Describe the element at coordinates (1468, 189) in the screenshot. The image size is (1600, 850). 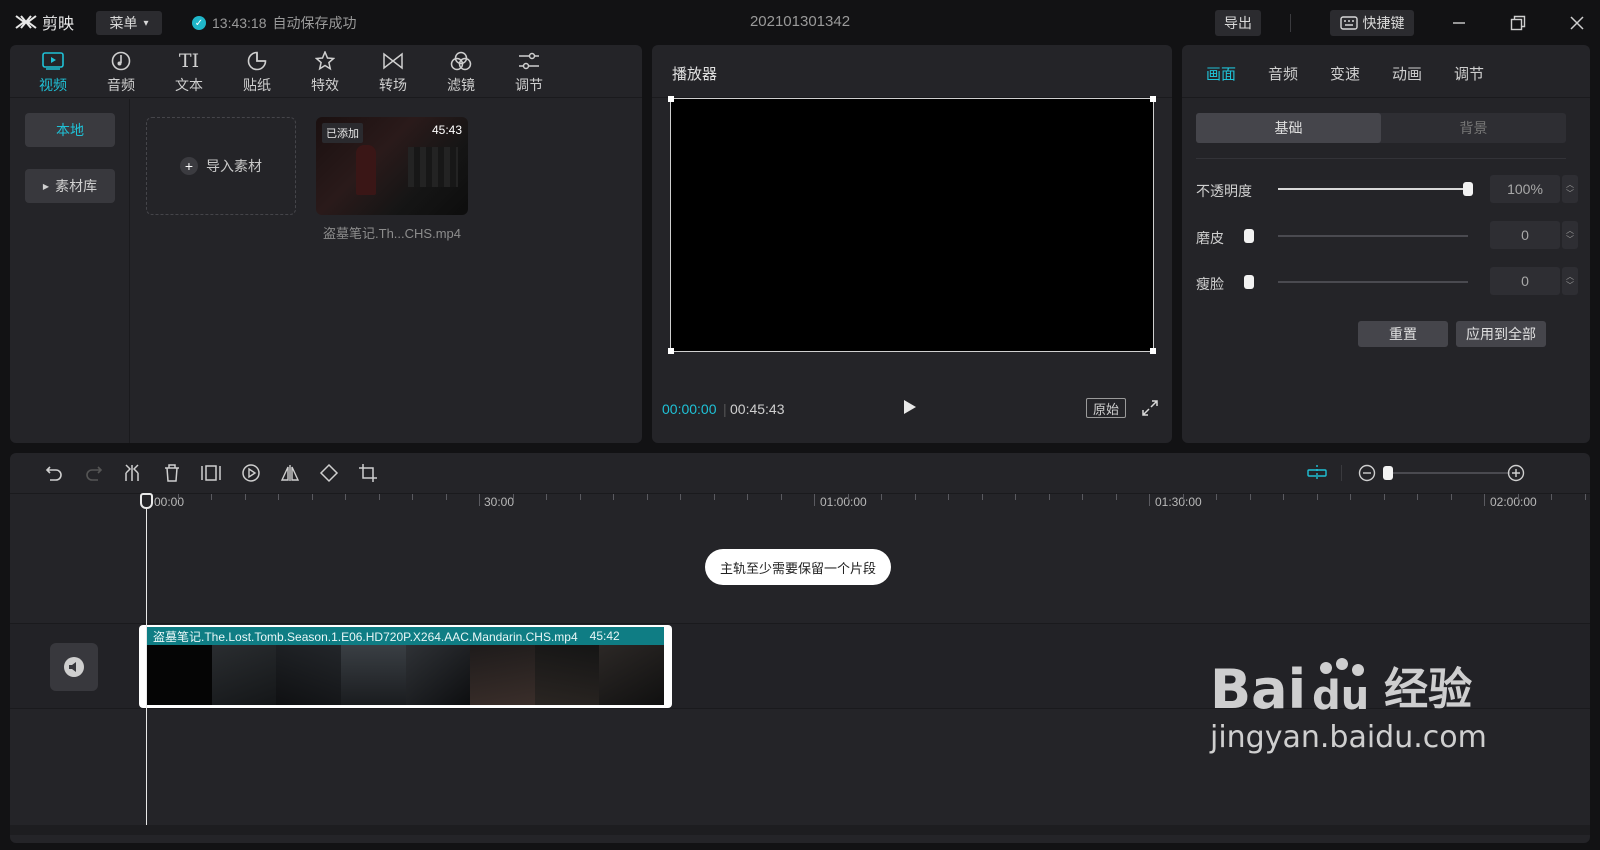
I see `opacity-slider-handle` at that location.